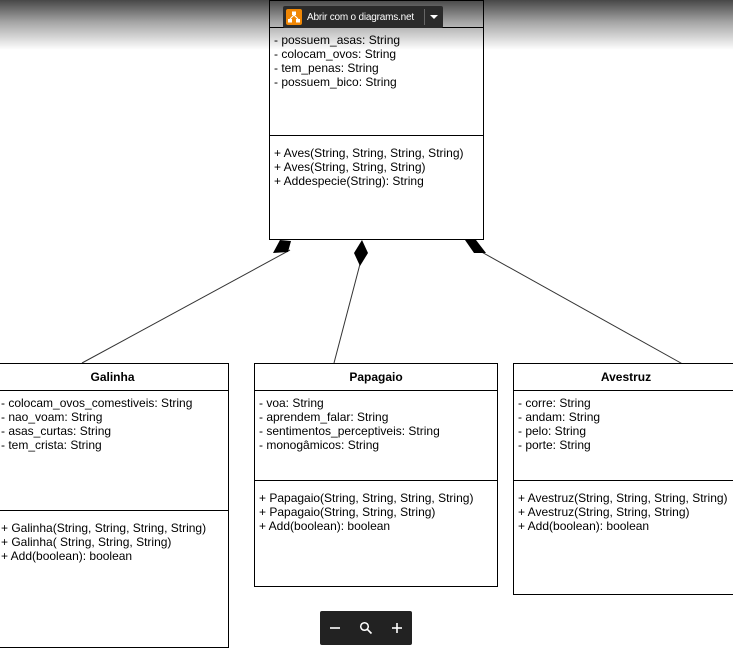 This screenshot has width=733, height=649. I want to click on class-avestruz-name: Avestruz, so click(623, 377).